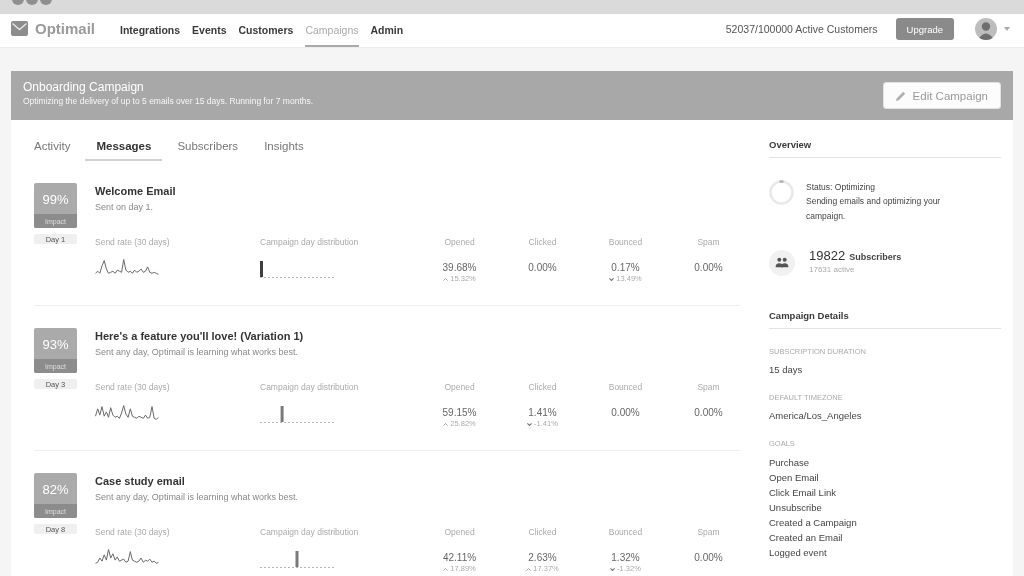  What do you see at coordinates (135, 191) in the screenshot?
I see `message-title: Welcome Email` at bounding box center [135, 191].